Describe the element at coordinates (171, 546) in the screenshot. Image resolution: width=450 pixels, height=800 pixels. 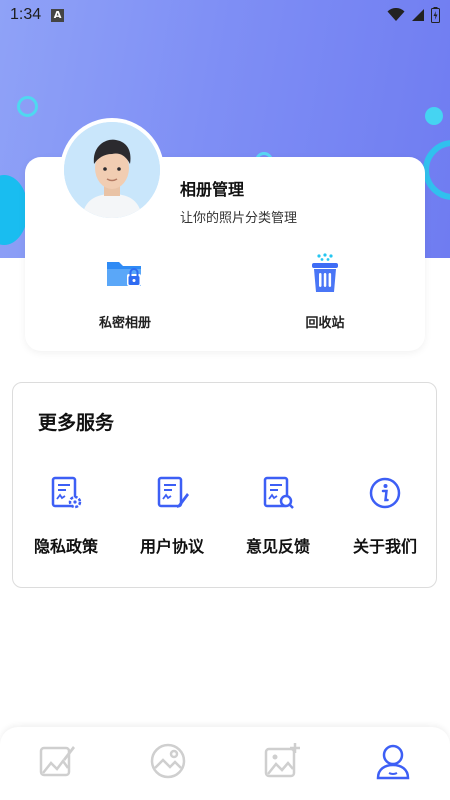
I see `user-agreement-label: 用户协议` at that location.